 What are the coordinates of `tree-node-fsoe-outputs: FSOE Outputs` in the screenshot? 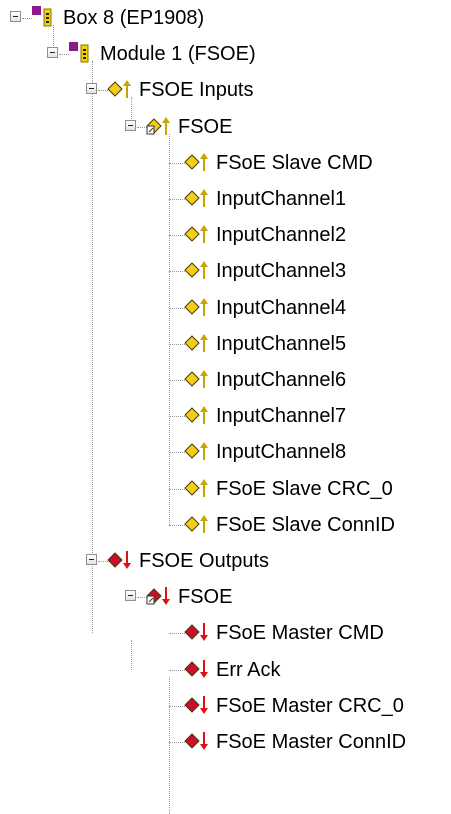 It's located at (225, 561).